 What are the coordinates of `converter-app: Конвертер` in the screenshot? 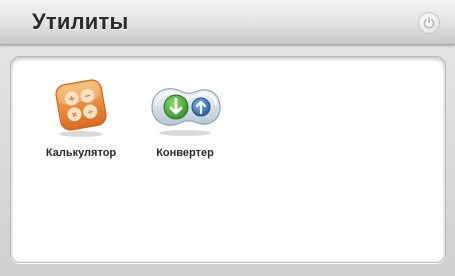 It's located at (185, 118).